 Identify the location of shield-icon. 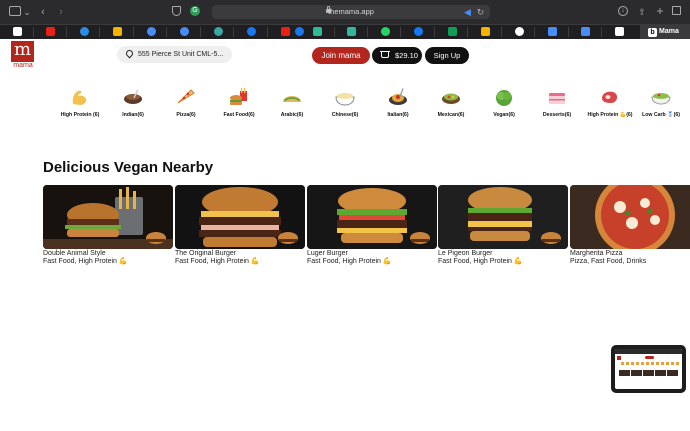
(176, 11).